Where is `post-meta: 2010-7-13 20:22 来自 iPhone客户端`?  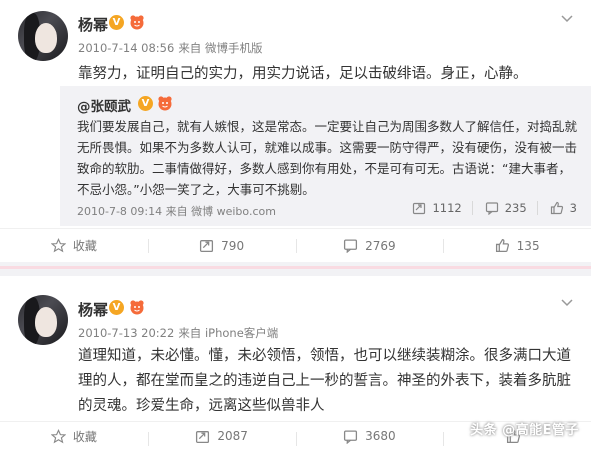 post-meta: 2010-7-13 20:22 来自 iPhone客户端 is located at coordinates (180, 333).